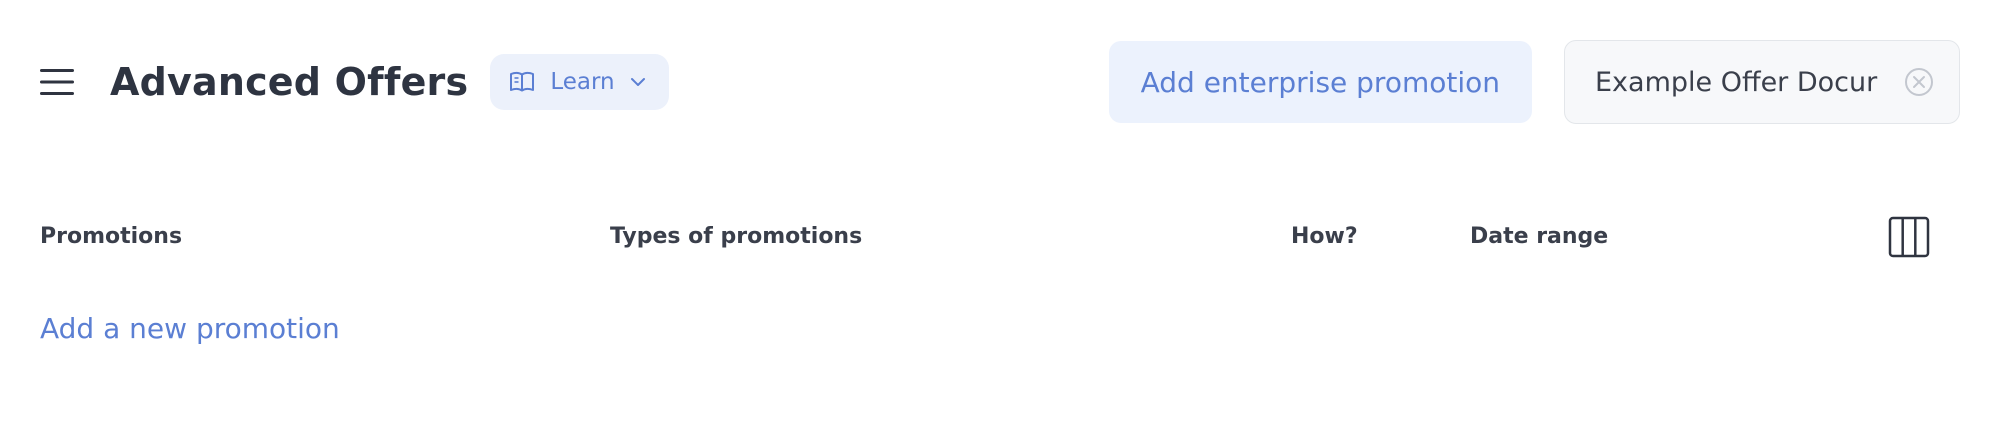  What do you see at coordinates (1909, 237) in the screenshot?
I see `columns-icon` at bounding box center [1909, 237].